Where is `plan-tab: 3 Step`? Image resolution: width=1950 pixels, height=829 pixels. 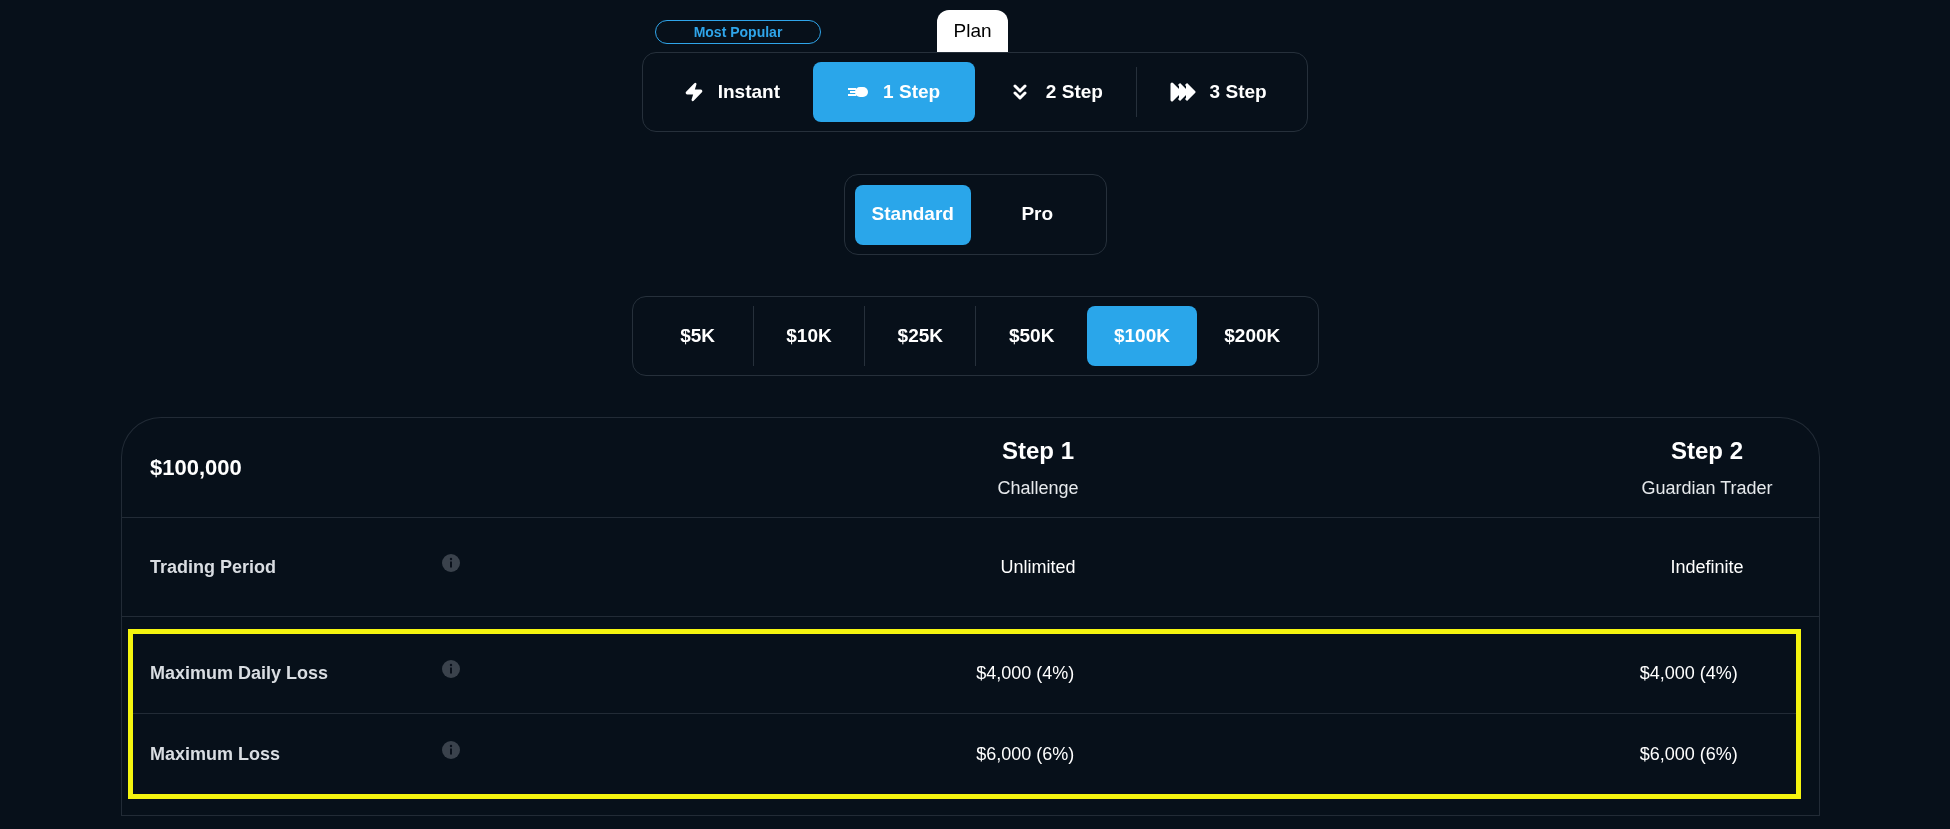 plan-tab: 3 Step is located at coordinates (1218, 92).